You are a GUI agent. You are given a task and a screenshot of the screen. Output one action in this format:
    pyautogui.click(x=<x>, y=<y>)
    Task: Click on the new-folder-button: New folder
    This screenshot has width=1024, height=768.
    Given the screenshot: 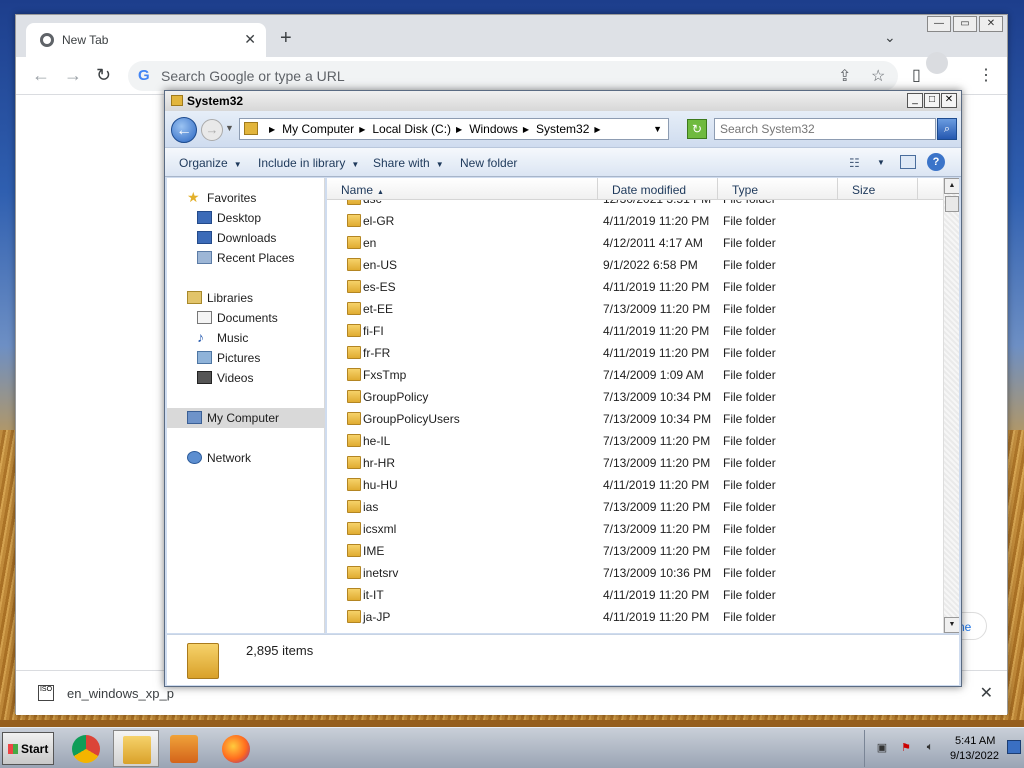 What is the action you would take?
    pyautogui.click(x=488, y=163)
    